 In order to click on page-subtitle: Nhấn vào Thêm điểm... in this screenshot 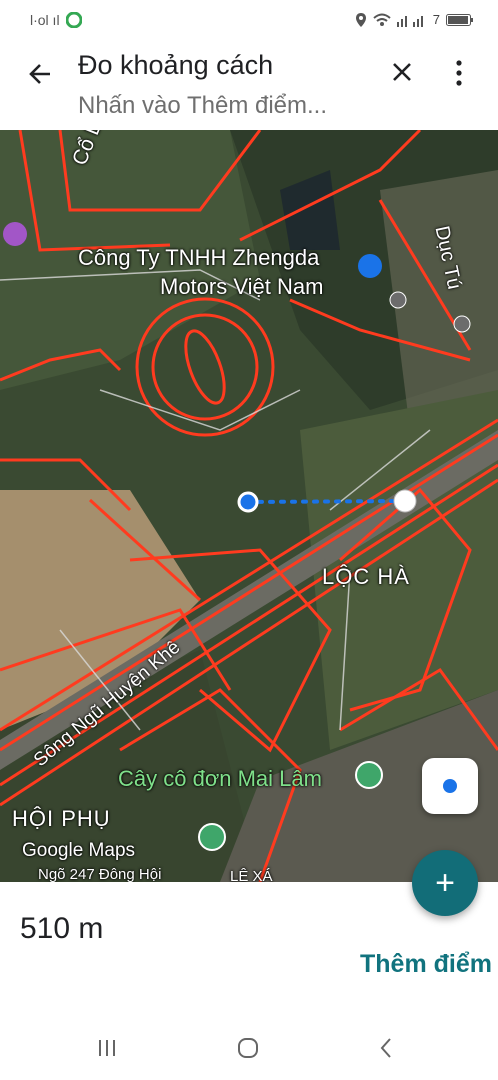, I will do `click(203, 105)`.